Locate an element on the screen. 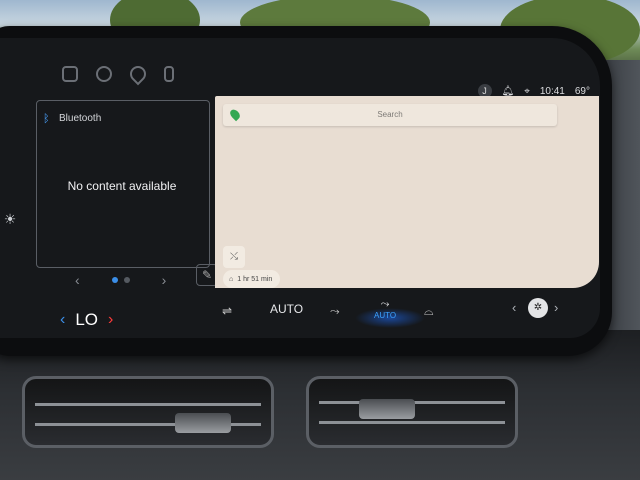 The width and height of the screenshot is (640, 480). airflow-auto-label: AUTO is located at coordinates (385, 315).